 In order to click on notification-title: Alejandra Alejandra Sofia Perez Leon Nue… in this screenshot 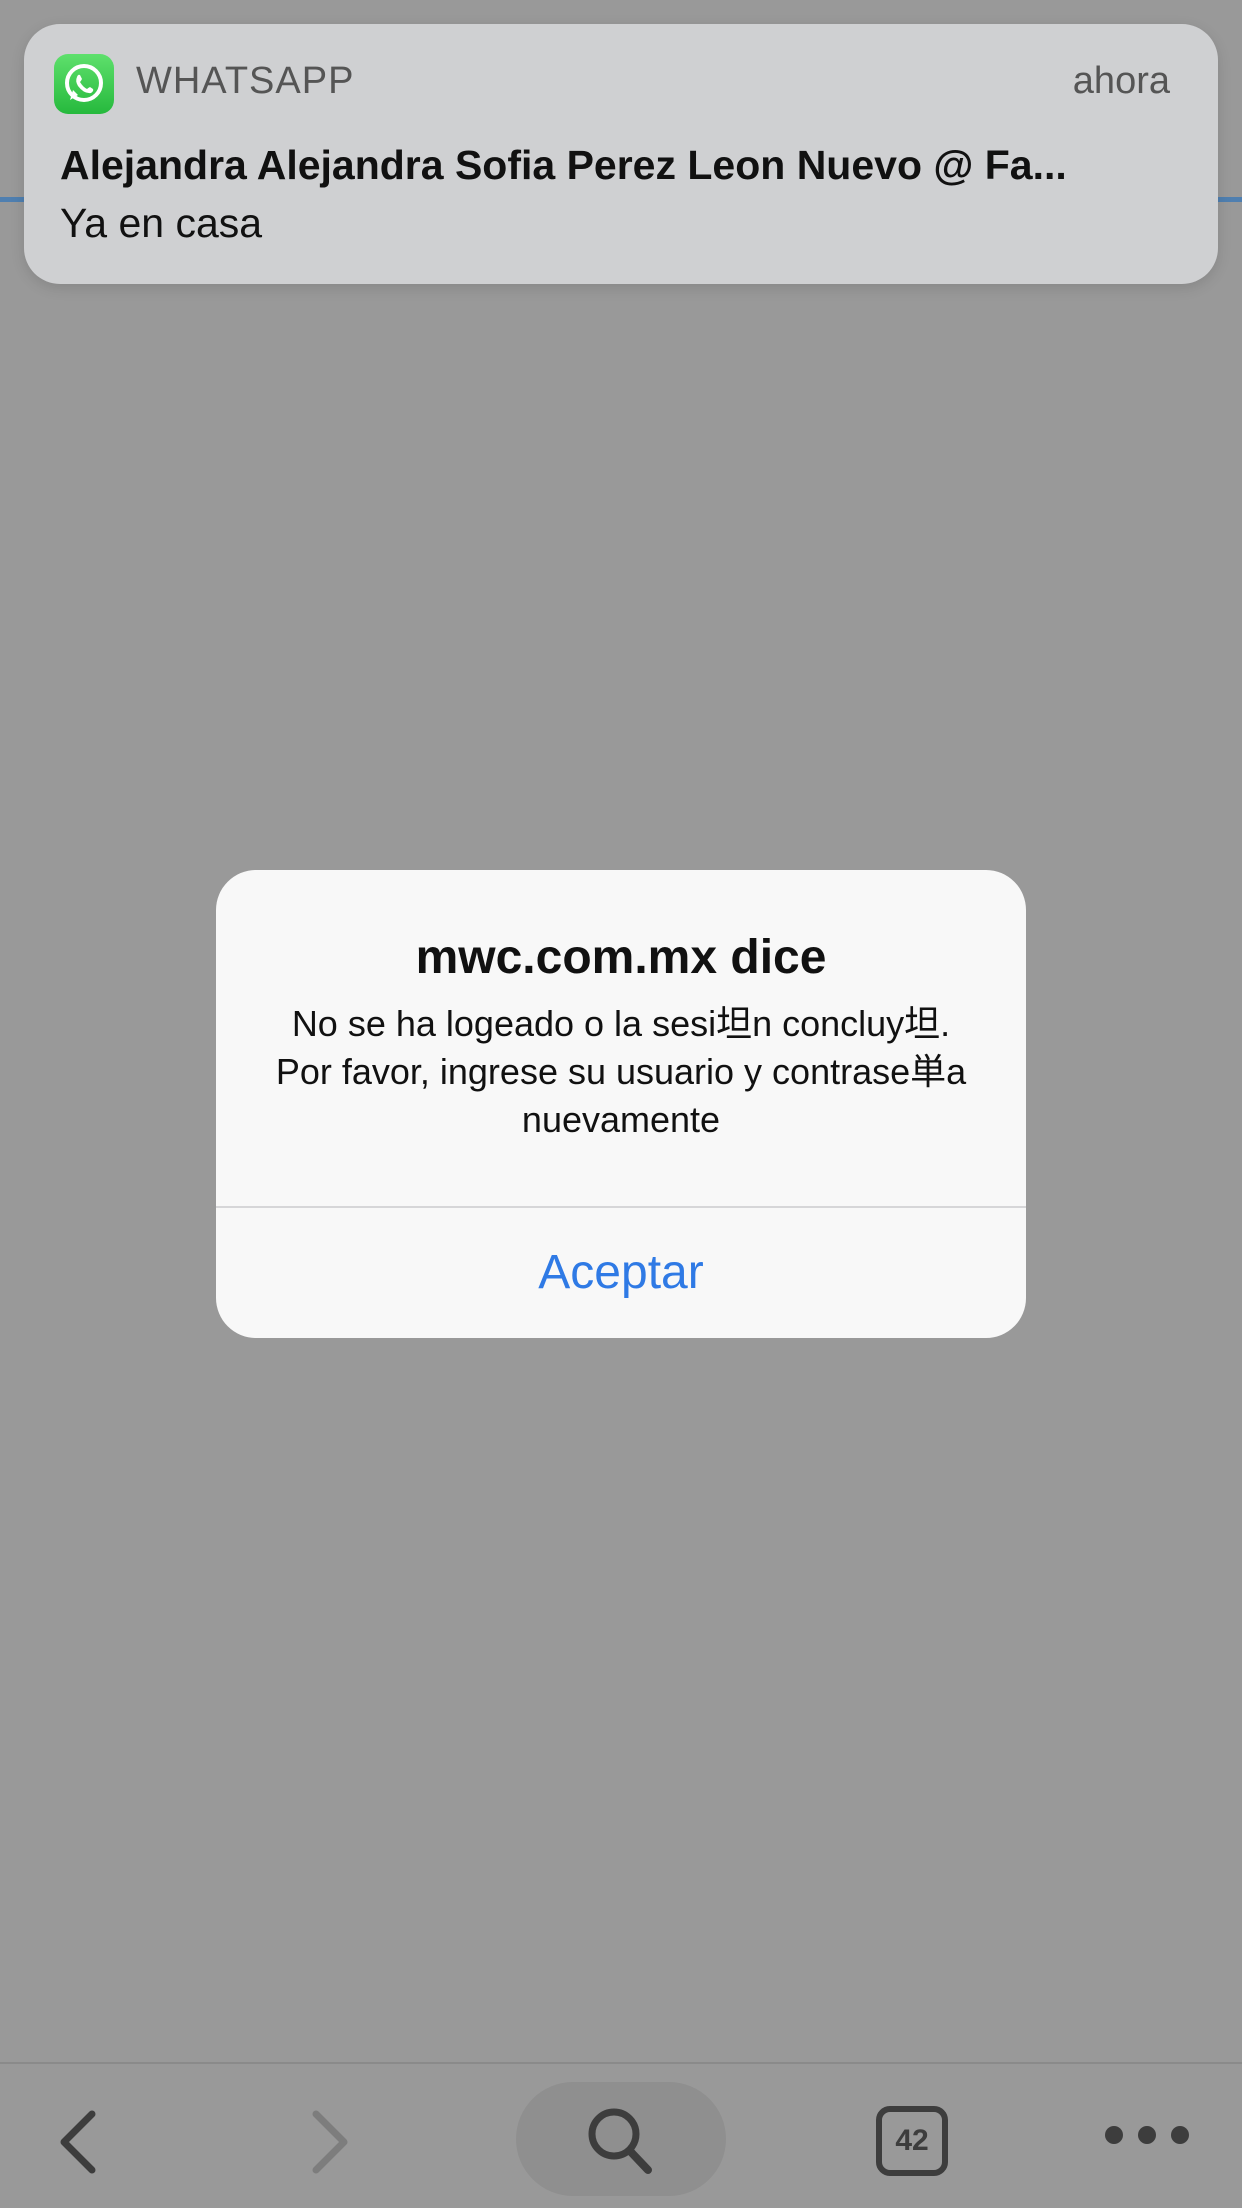, I will do `click(563, 165)`.